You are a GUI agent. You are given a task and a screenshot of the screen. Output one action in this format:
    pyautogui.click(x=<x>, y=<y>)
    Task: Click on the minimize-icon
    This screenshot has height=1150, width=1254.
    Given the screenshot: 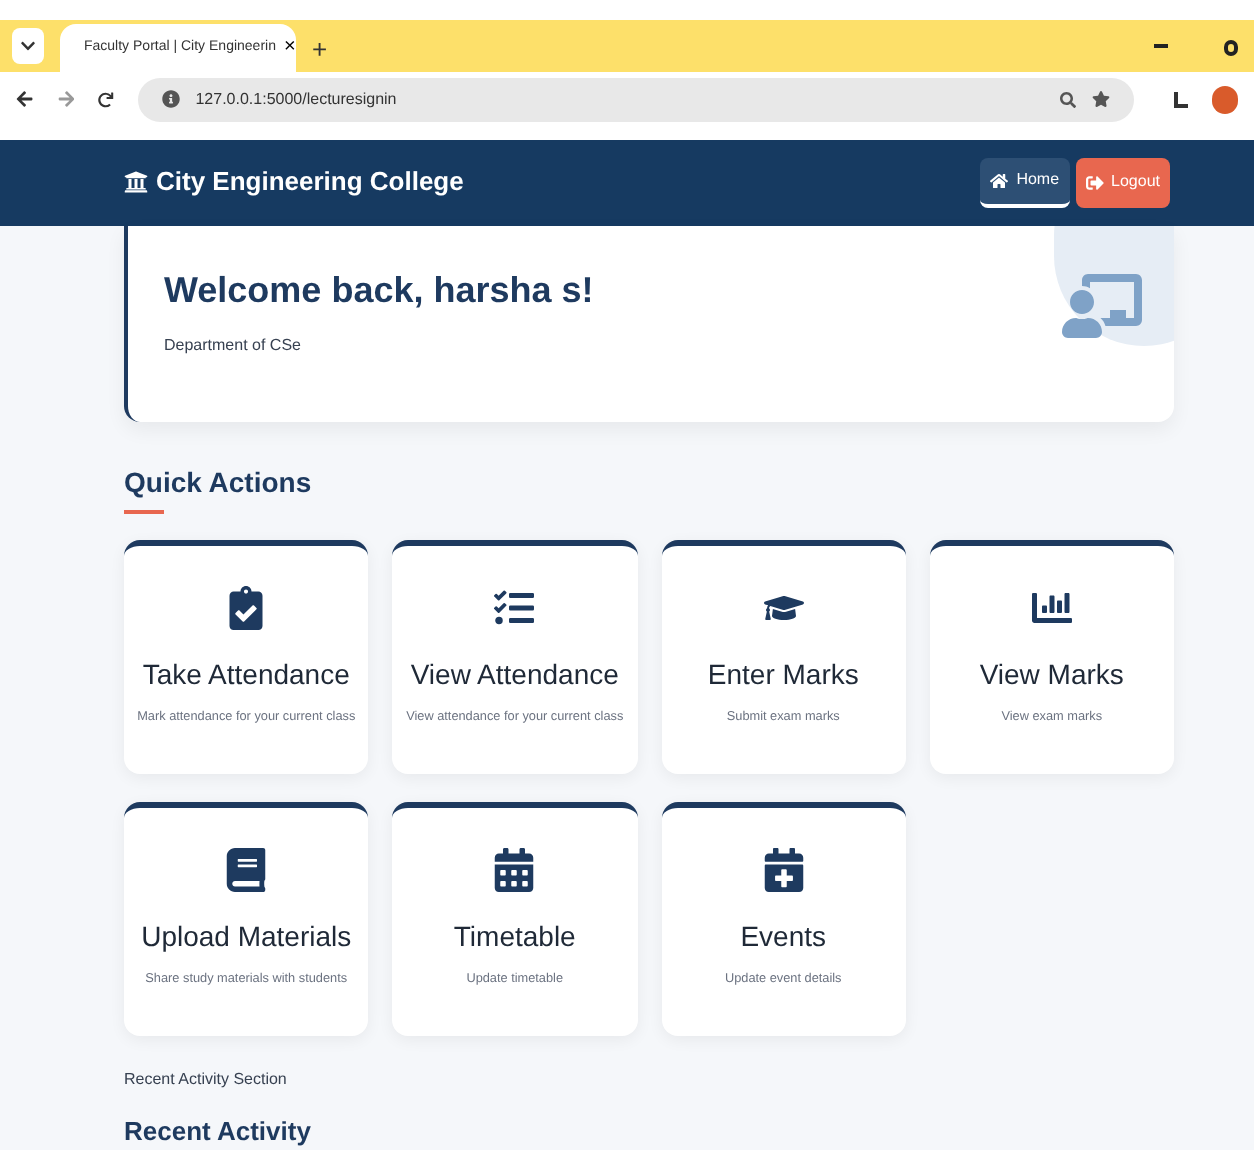 What is the action you would take?
    pyautogui.click(x=1161, y=45)
    